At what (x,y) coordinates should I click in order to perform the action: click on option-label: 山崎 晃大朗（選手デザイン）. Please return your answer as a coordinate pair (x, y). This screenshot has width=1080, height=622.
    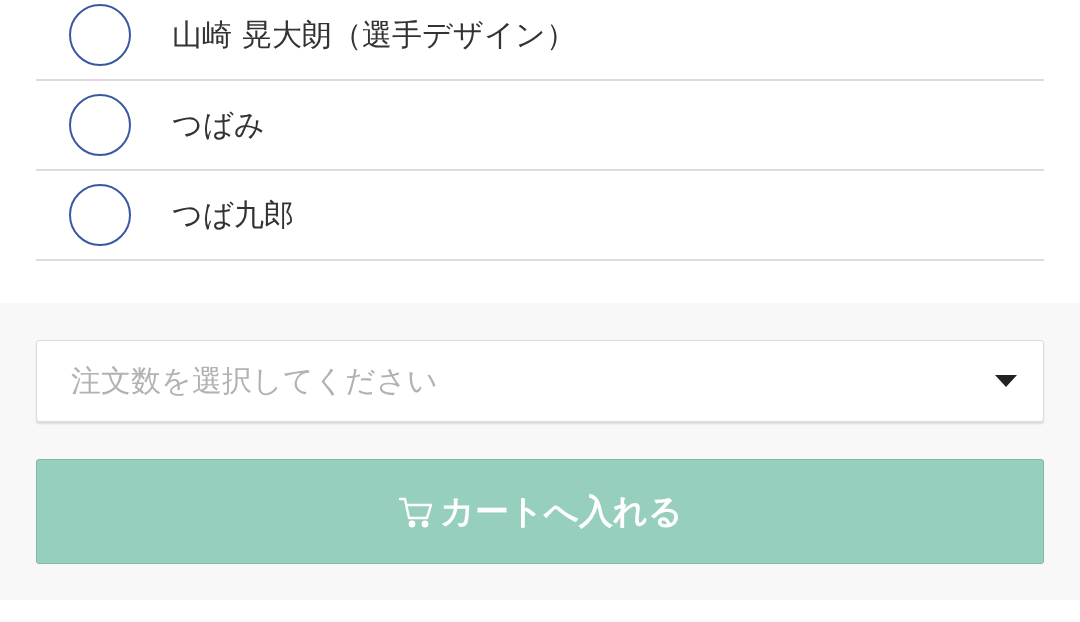
    Looking at the image, I should click on (374, 34).